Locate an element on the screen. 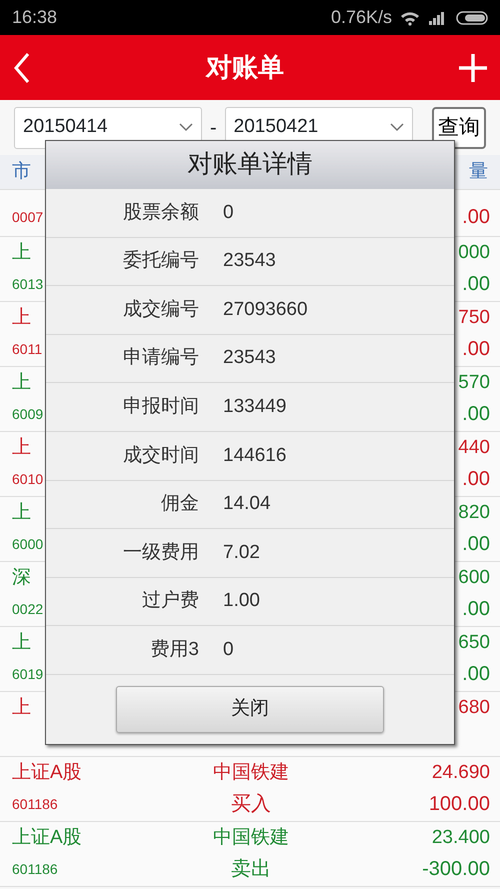 Image resolution: width=500 pixels, height=889 pixels. back-icon is located at coordinates (22, 67).